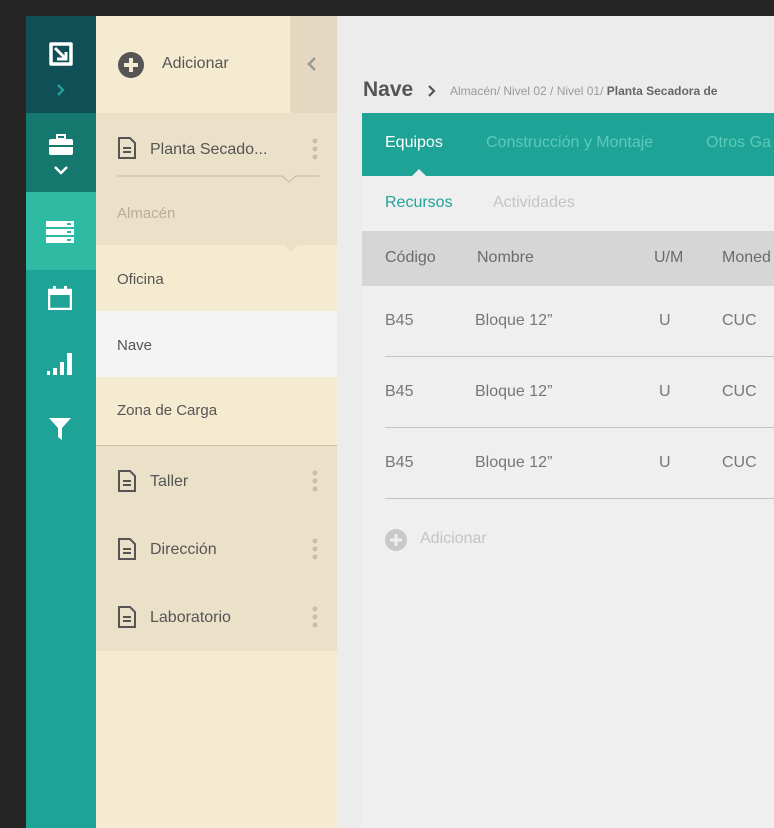  What do you see at coordinates (216, 480) in the screenshot?
I see `tree-node-taller: Taller` at bounding box center [216, 480].